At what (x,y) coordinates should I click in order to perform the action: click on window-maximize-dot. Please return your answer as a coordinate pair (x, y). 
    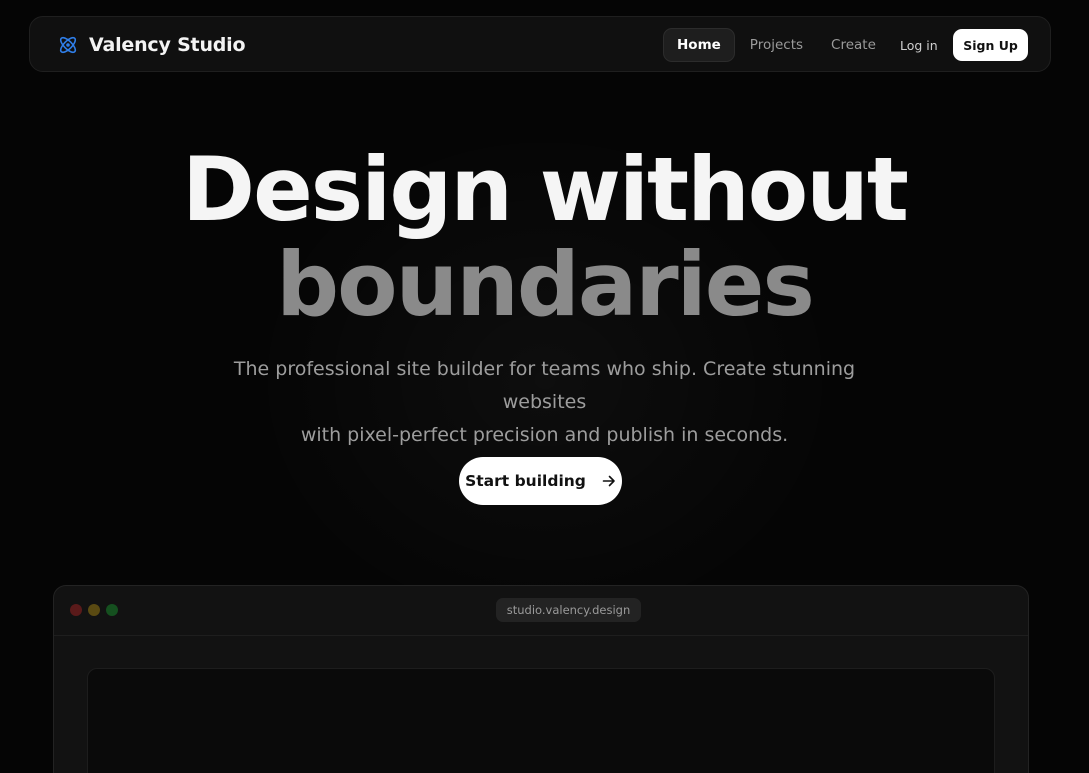
    Looking at the image, I should click on (112, 610).